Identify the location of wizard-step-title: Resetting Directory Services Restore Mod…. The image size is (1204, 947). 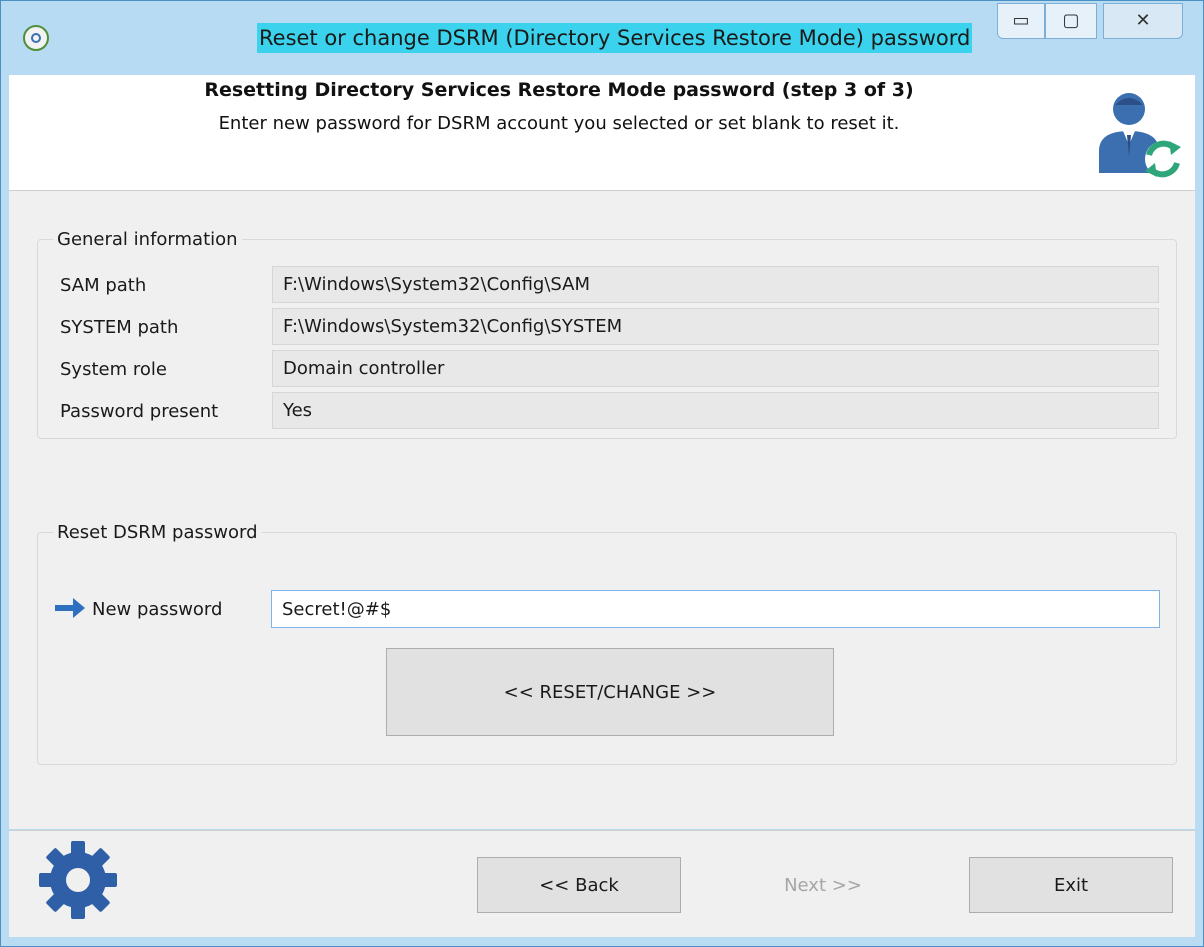
(559, 90).